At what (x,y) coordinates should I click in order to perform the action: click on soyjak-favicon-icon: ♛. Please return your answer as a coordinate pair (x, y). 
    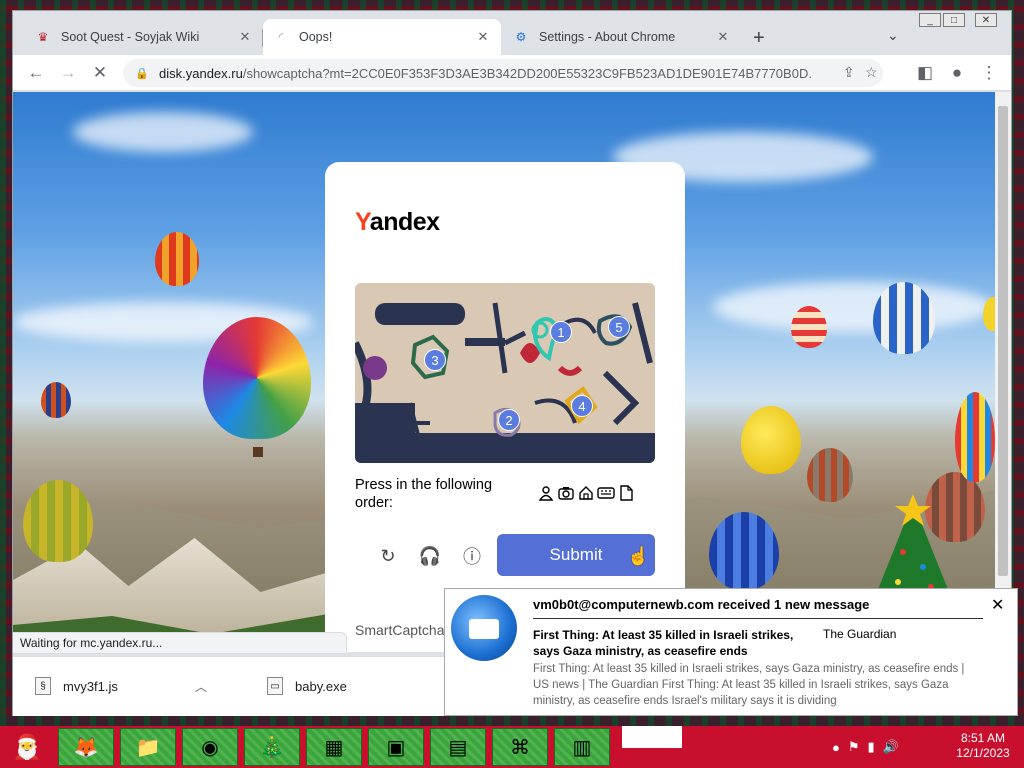
    Looking at the image, I should click on (43, 37).